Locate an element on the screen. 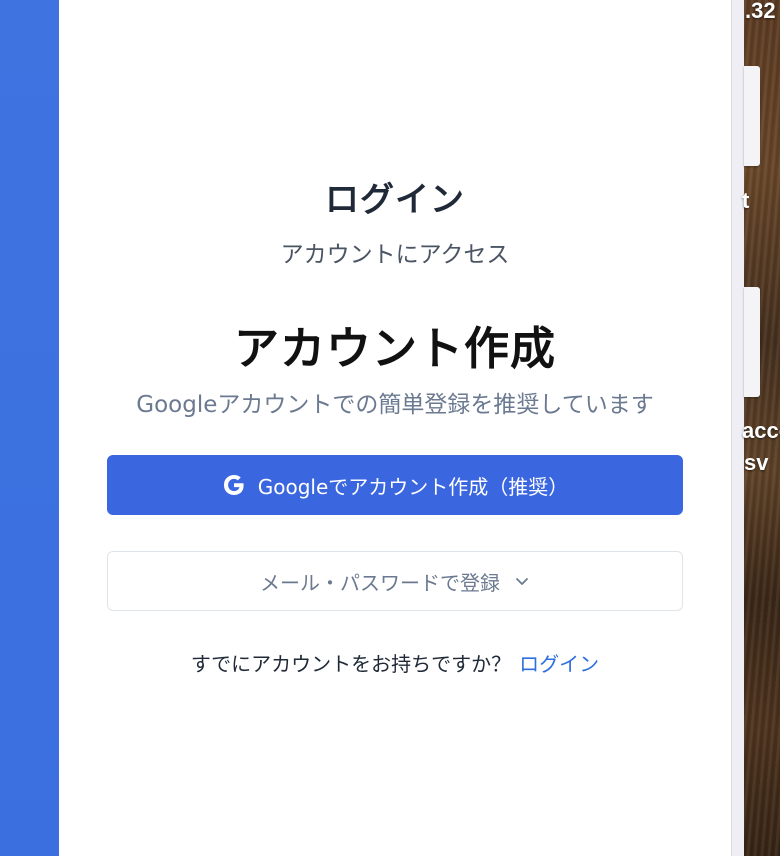  desktop-file-label: .32 is located at coordinates (760, 11).